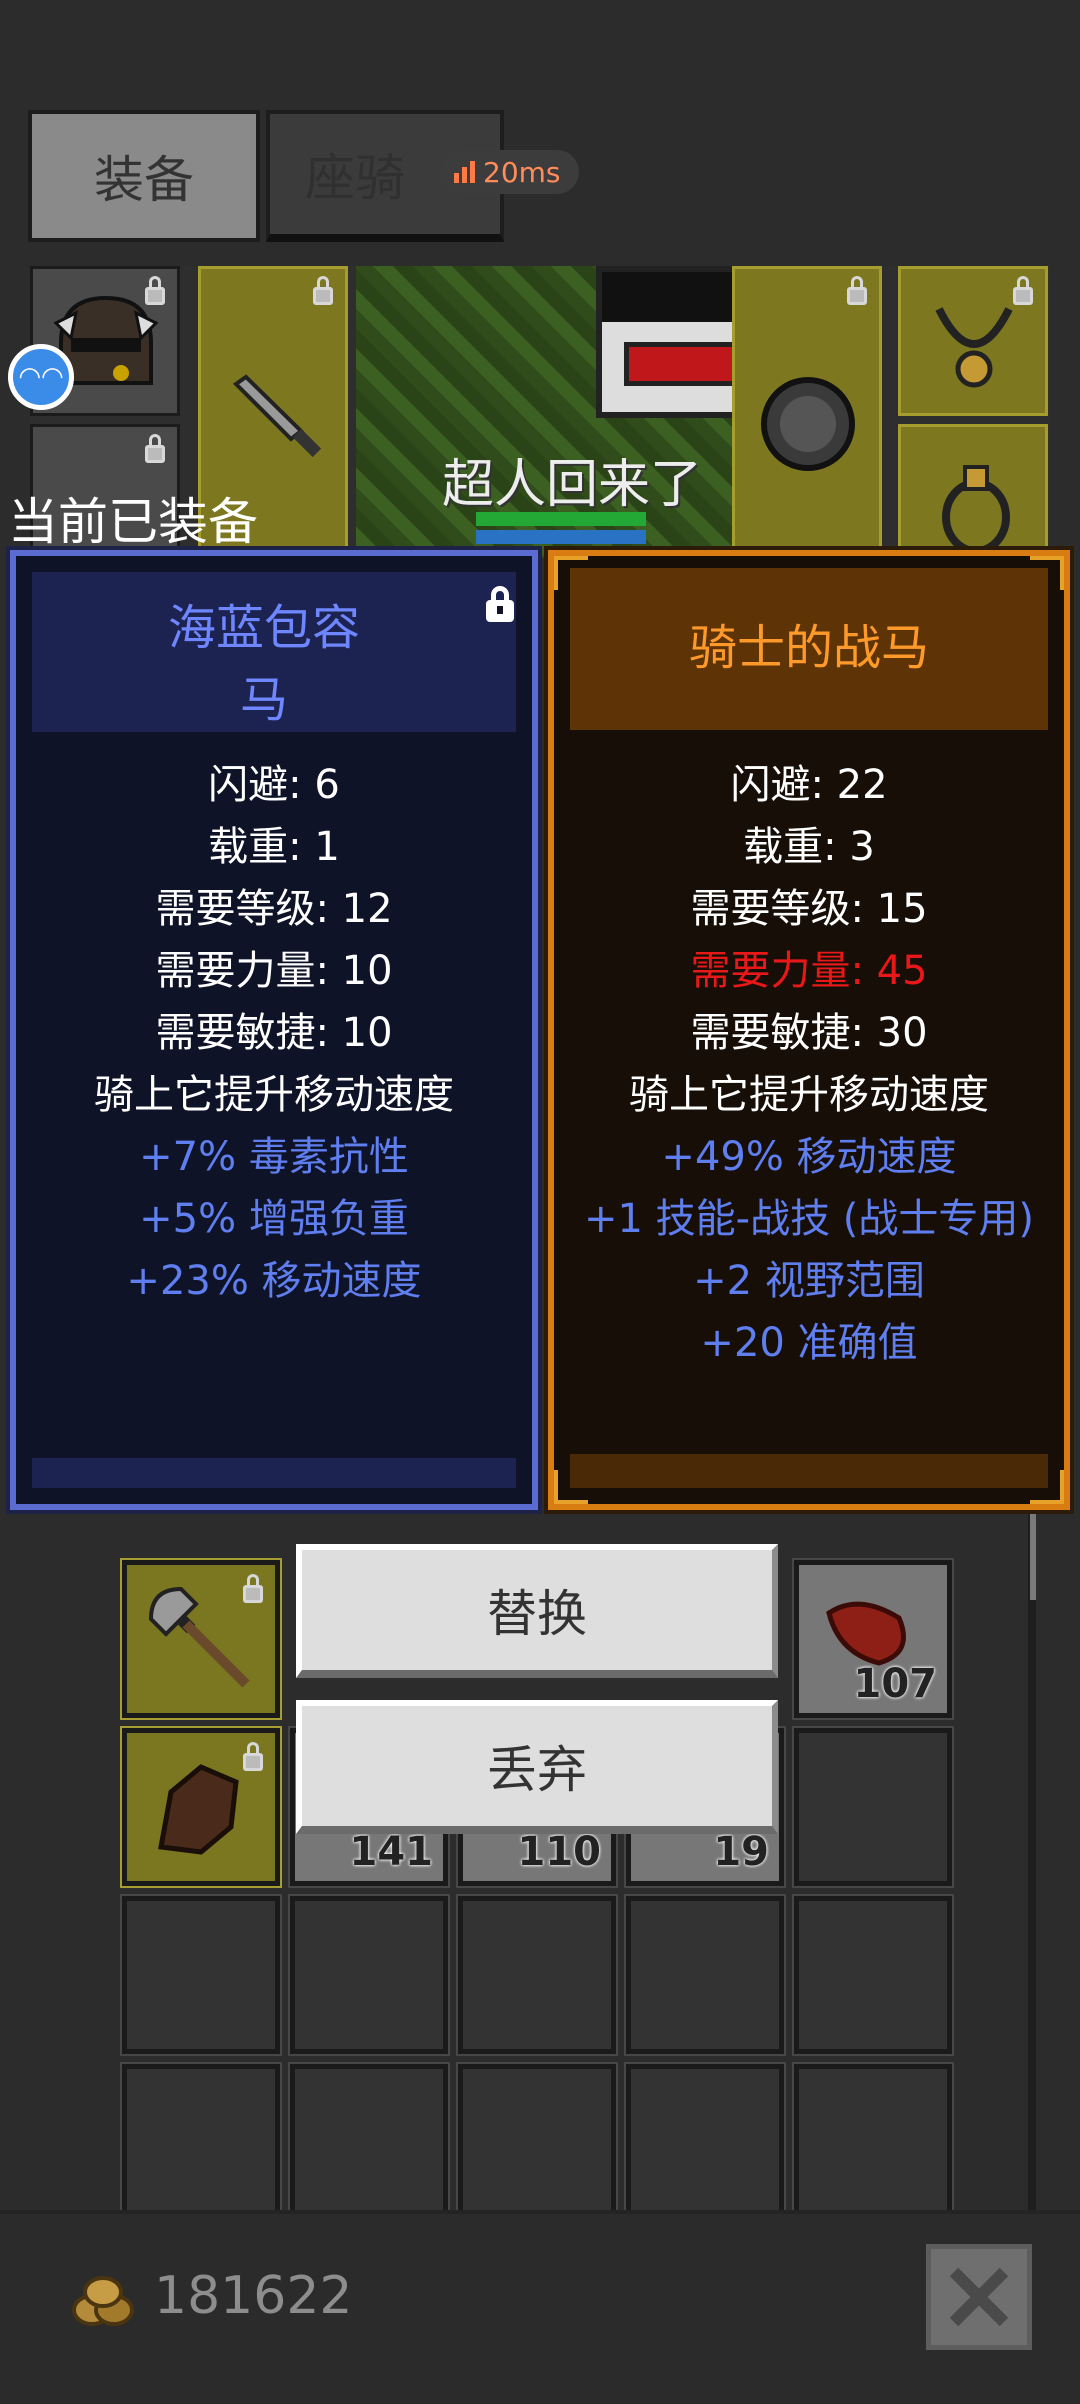 The width and height of the screenshot is (1080, 2404). I want to click on stat-line: 载重: 1, so click(274, 847).